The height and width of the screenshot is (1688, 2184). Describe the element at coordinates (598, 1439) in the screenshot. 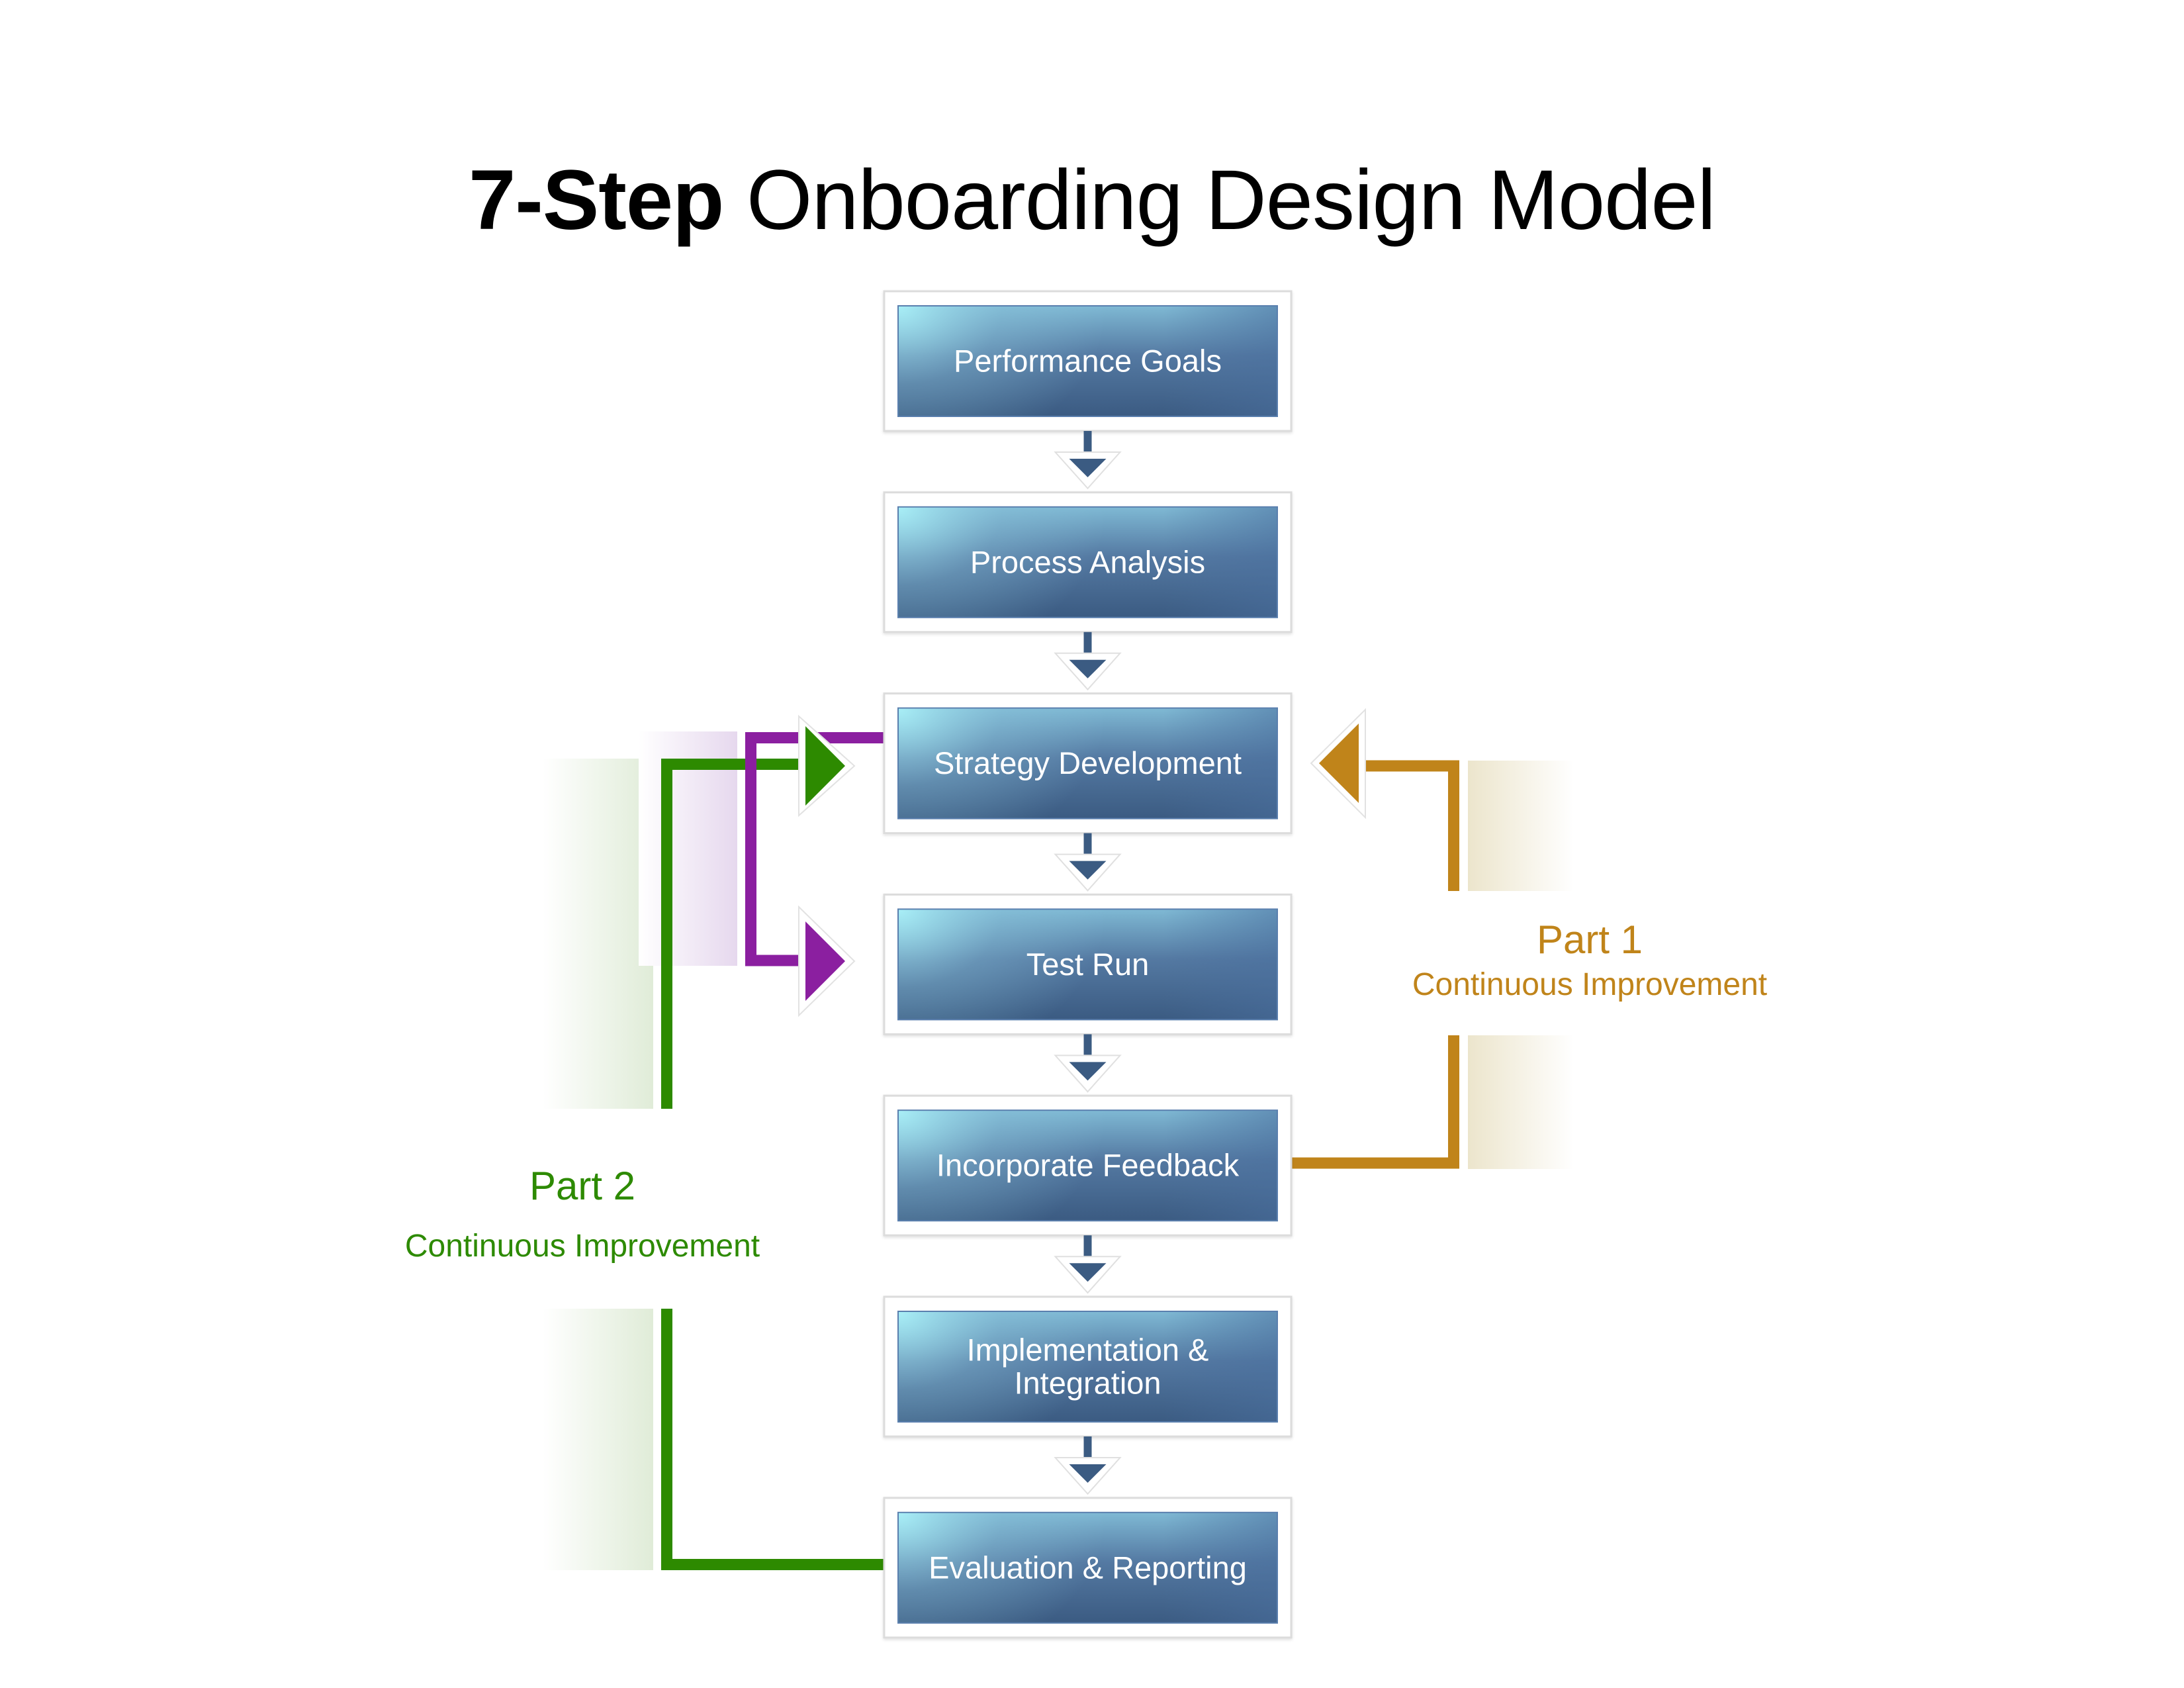

I see `part2-shade-lower` at that location.